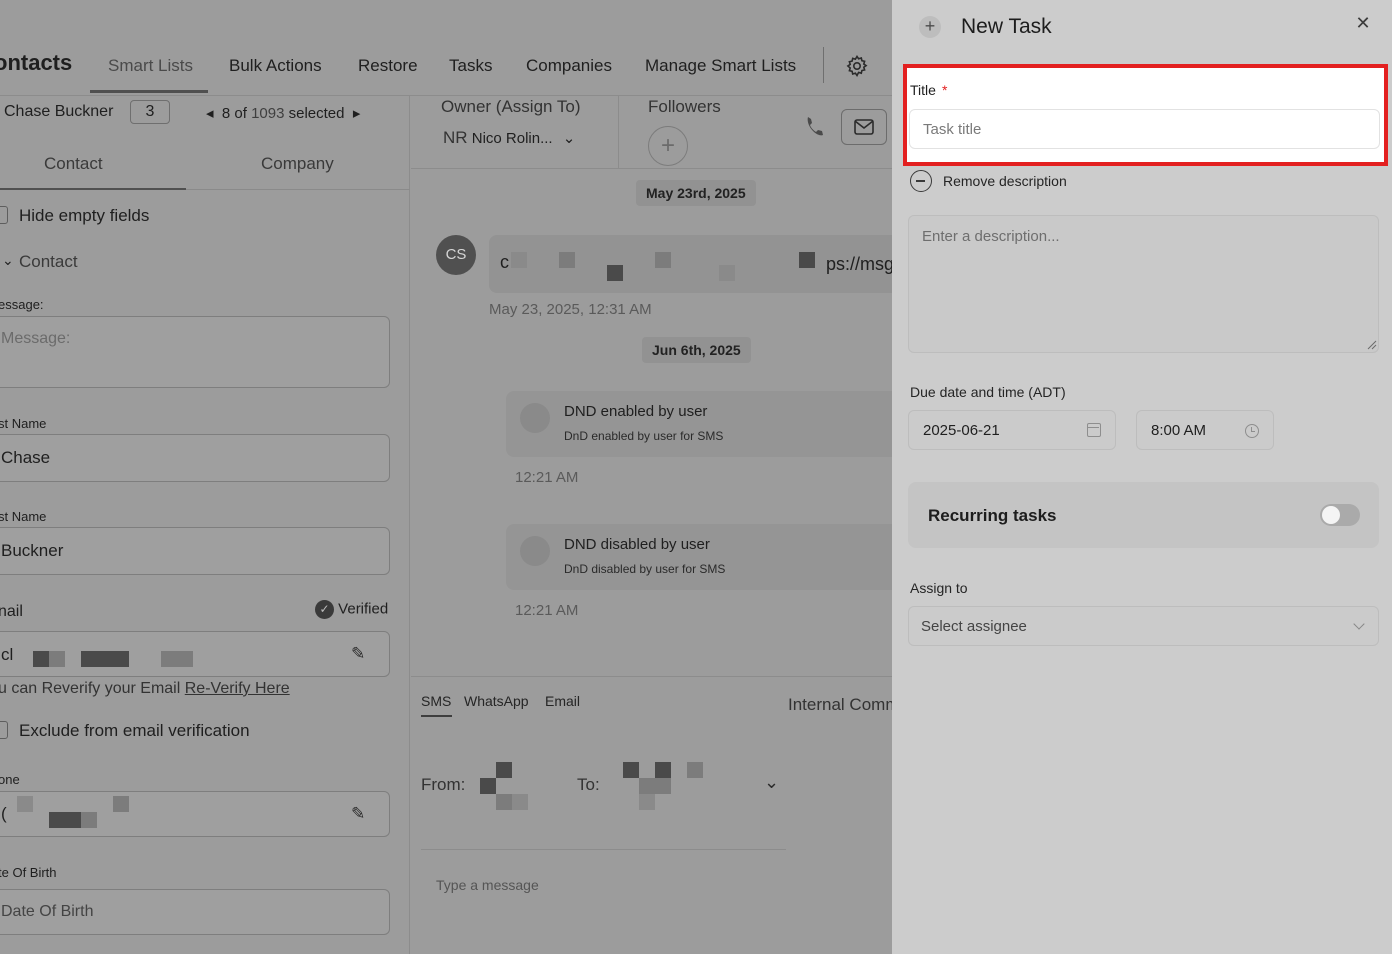 This screenshot has width=1392, height=954. What do you see at coordinates (234, 113) in the screenshot?
I see `pager-prefix: 8 of` at bounding box center [234, 113].